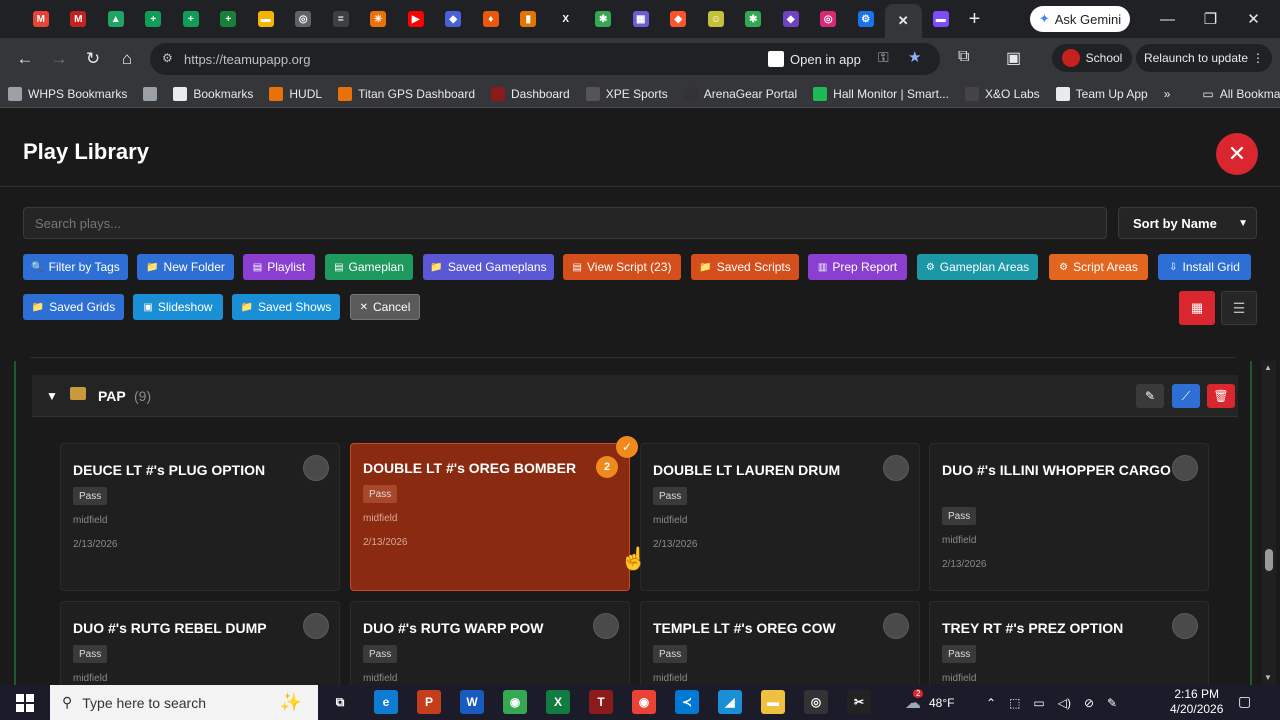  What do you see at coordinates (687, 702) in the screenshot?
I see `vscode-icon: ≺` at bounding box center [687, 702].